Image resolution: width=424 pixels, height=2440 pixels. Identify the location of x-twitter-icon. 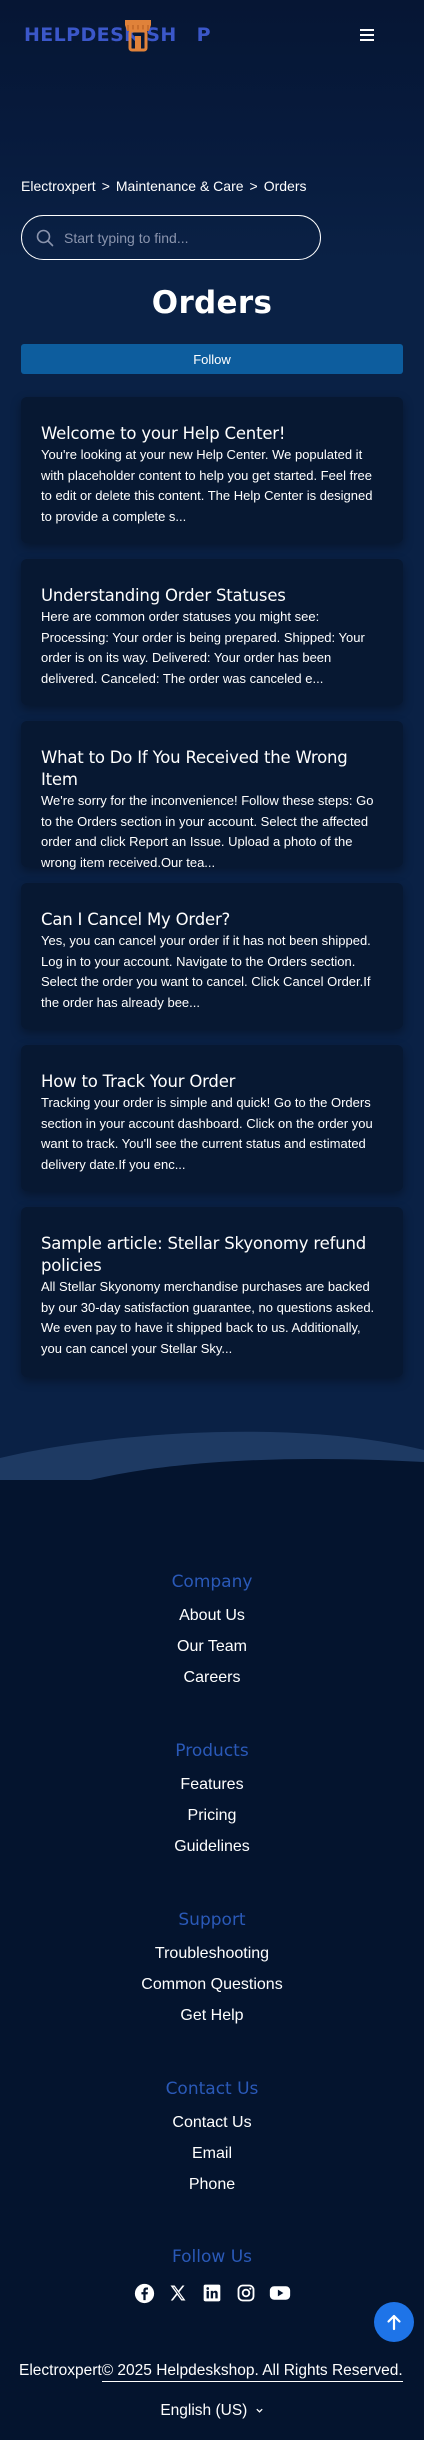
(178, 2293).